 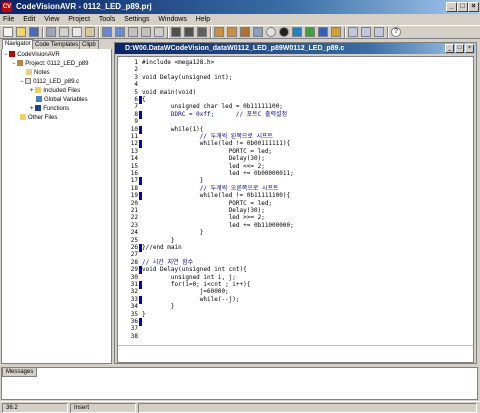 I want to click on editor-maximize-button: □, so click(x=459, y=48).